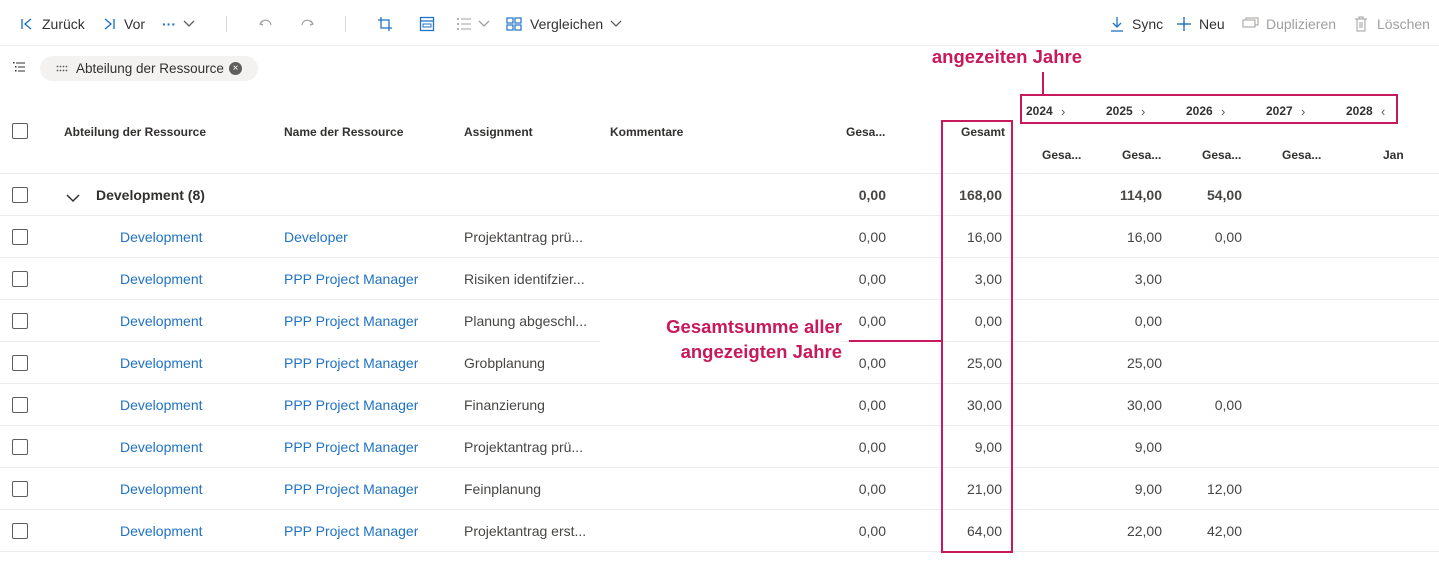 This screenshot has width=1439, height=563. What do you see at coordinates (474, 24) in the screenshot?
I see `list-options-button` at bounding box center [474, 24].